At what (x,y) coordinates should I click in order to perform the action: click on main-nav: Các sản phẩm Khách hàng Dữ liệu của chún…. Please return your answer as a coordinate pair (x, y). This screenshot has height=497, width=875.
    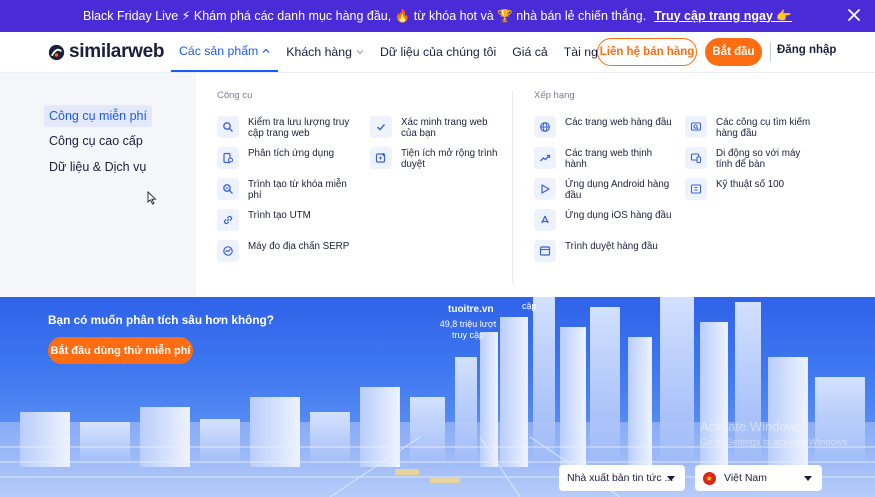
    Looking at the image, I should click on (408, 52).